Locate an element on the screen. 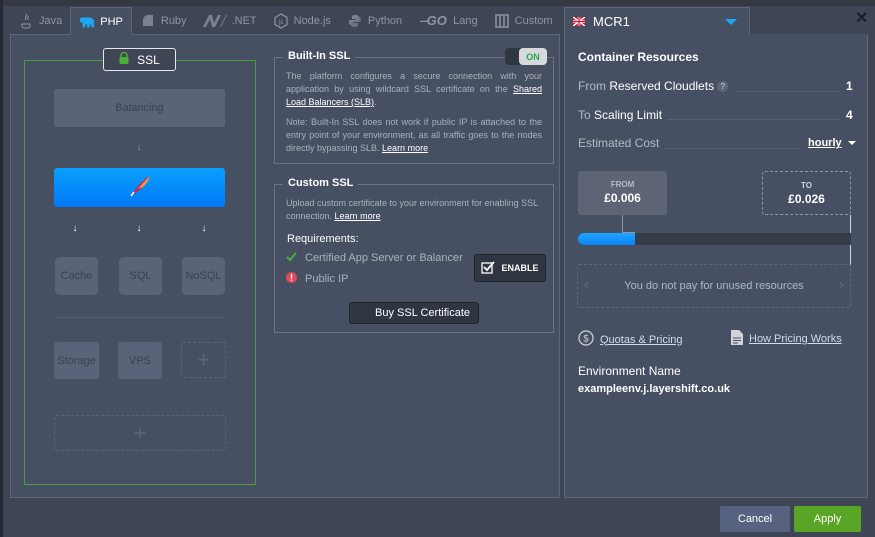 This screenshot has height=537, width=875. document-icon is located at coordinates (737, 339).